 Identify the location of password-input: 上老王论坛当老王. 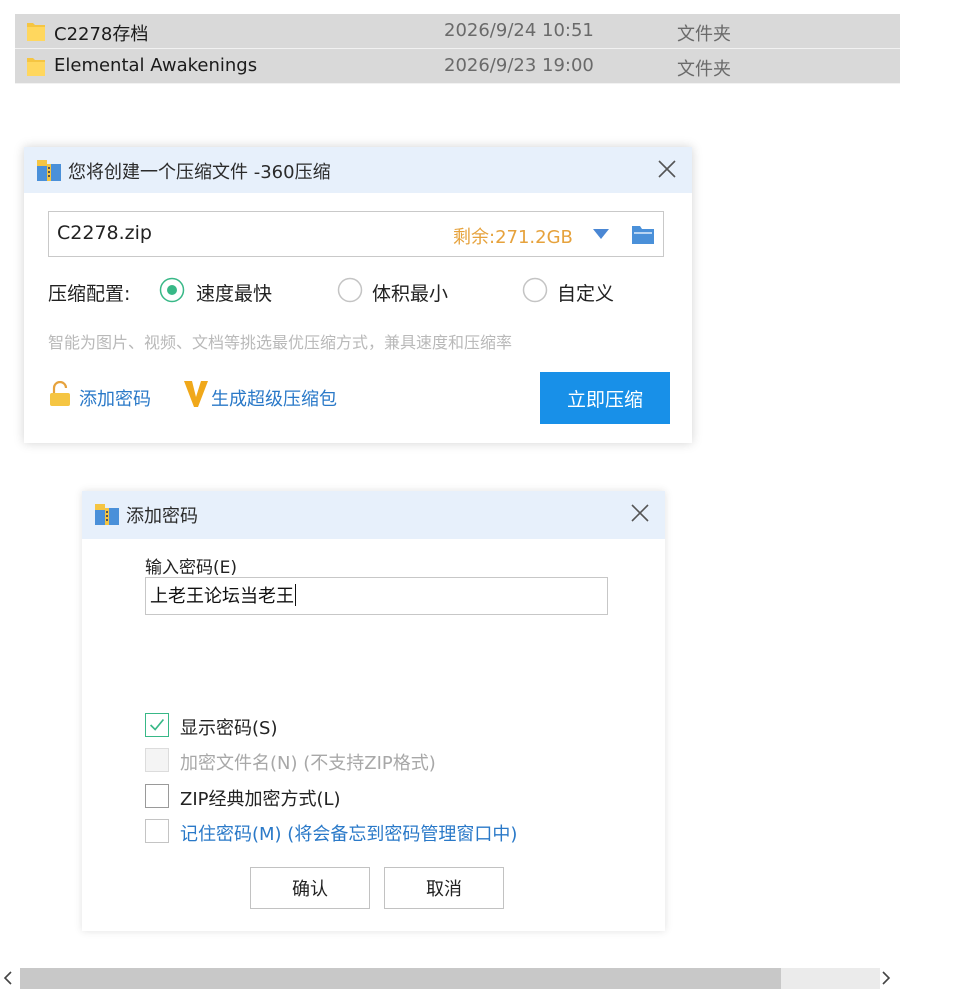
(376, 596).